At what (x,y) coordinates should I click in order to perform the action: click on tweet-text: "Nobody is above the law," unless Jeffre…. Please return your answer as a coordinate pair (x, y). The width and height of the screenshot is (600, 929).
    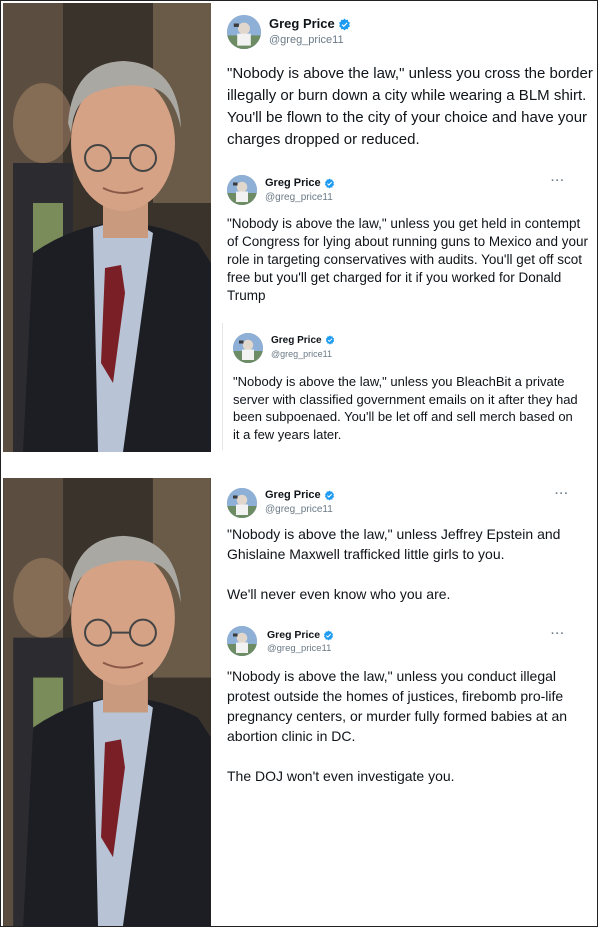
    Looking at the image, I should click on (394, 564).